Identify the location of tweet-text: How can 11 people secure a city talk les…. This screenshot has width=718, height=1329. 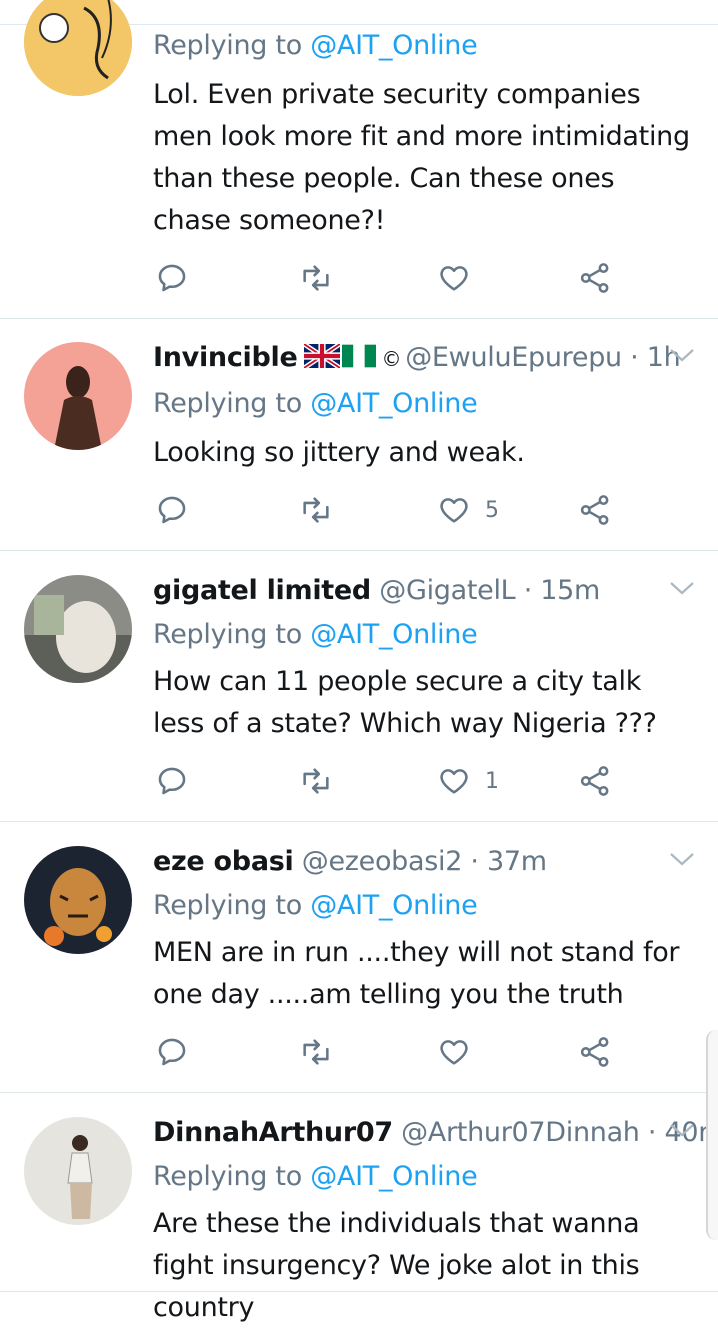
(405, 702).